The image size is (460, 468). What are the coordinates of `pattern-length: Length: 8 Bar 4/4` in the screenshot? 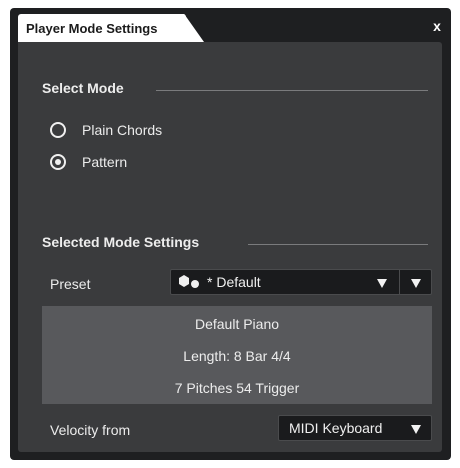 It's located at (237, 356).